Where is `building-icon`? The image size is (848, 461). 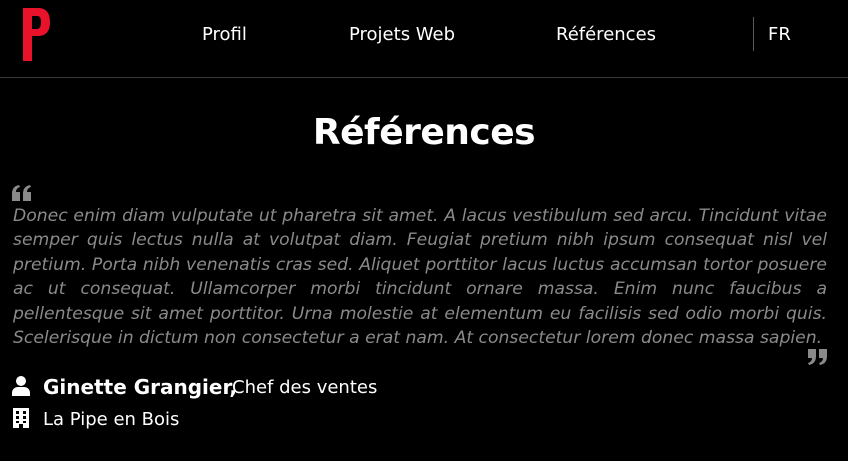 building-icon is located at coordinates (21, 418).